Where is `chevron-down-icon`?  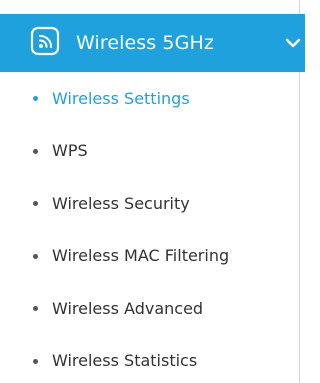 chevron-down-icon is located at coordinates (293, 43).